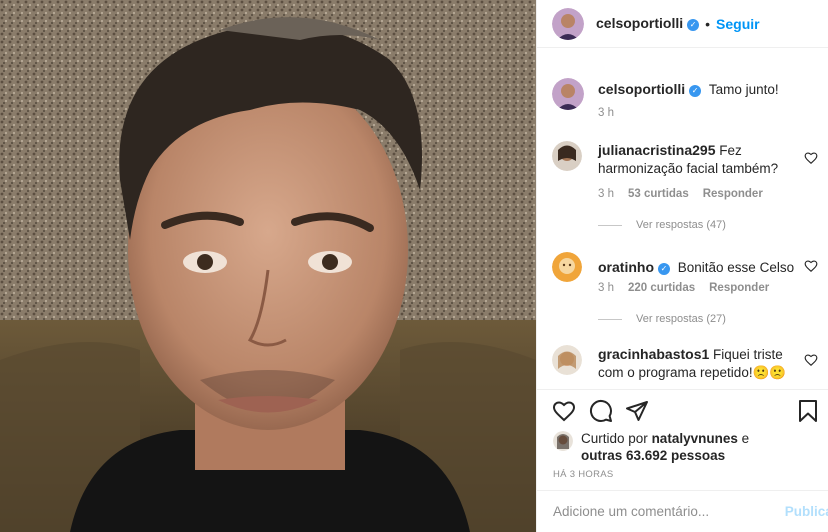 The width and height of the screenshot is (828, 532). Describe the element at coordinates (653, 354) in the screenshot. I see `comment-username: gracinhabastos1` at that location.